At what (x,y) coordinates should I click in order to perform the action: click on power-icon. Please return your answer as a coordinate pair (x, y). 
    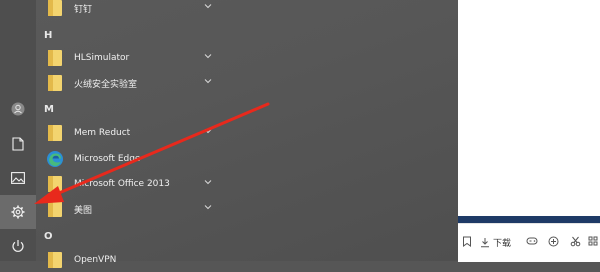
    Looking at the image, I should click on (18, 246).